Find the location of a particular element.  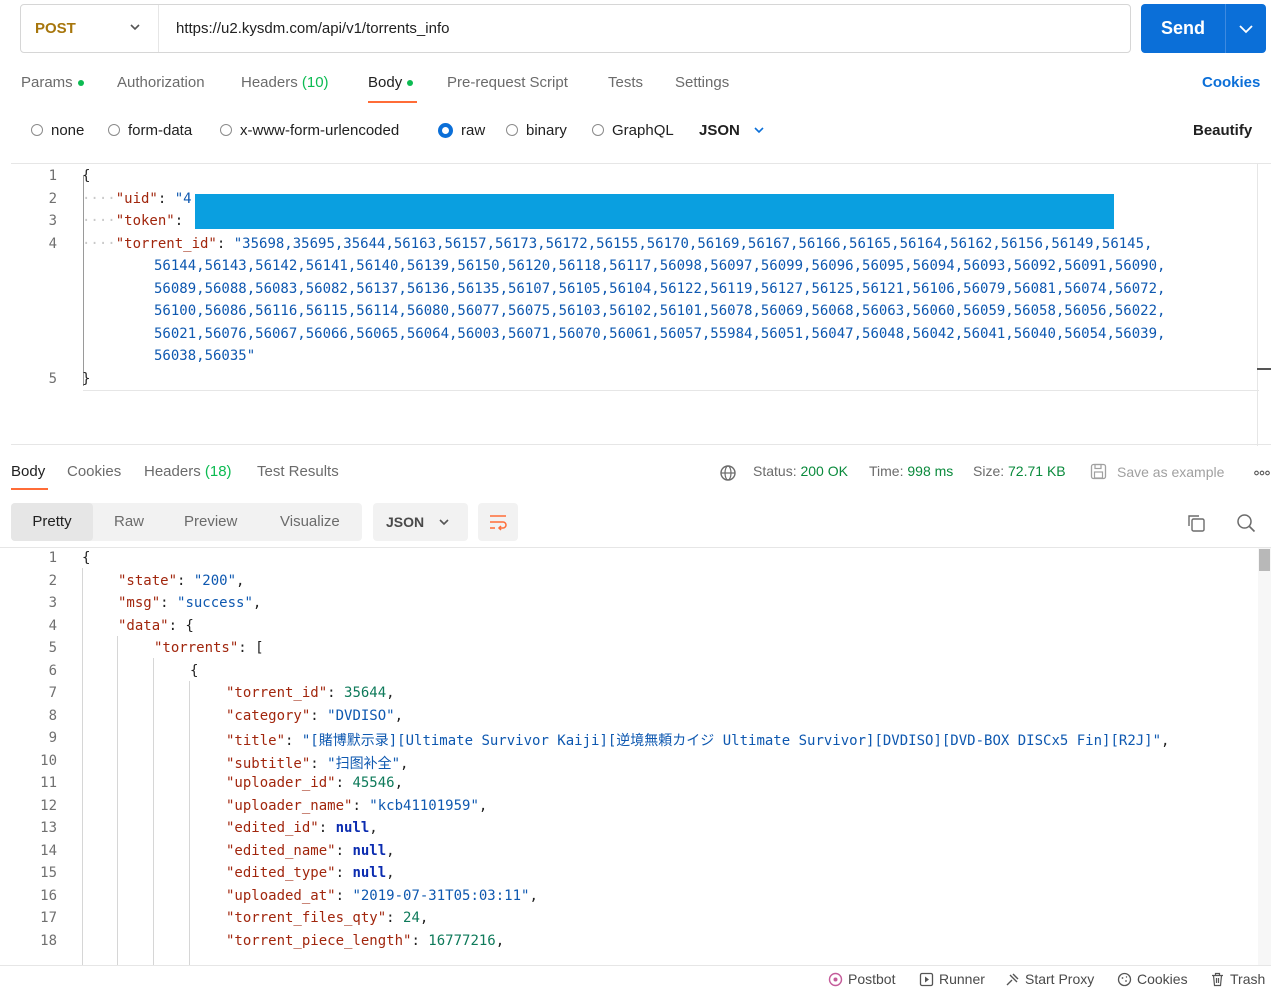

indent-dots: ···· is located at coordinates (99, 199).